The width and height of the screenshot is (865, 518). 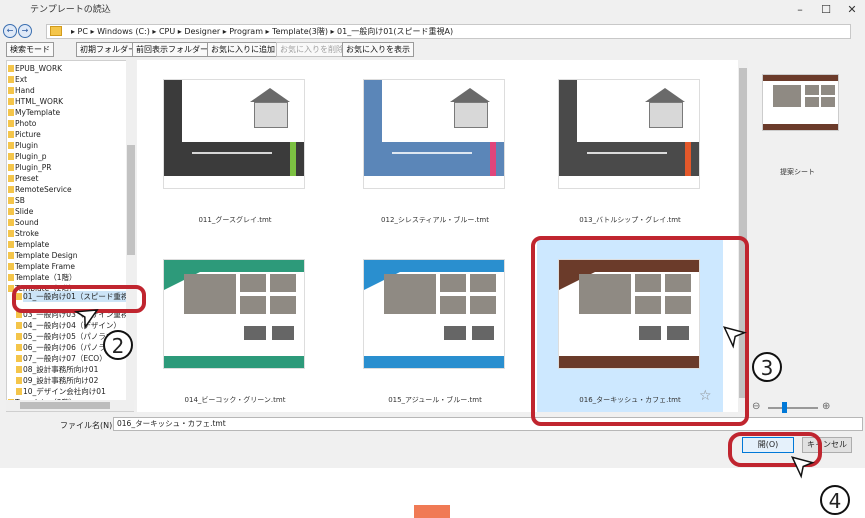 What do you see at coordinates (40, 189) in the screenshot?
I see `tree-item: RemoteService` at bounding box center [40, 189].